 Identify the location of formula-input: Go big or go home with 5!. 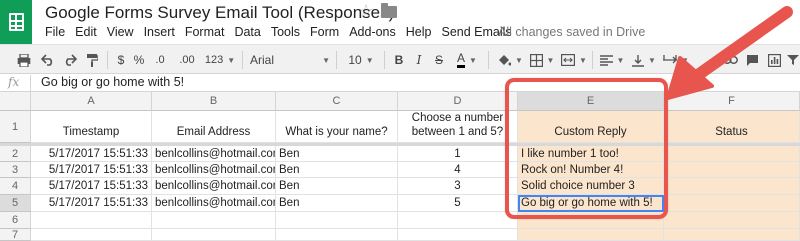
(112, 82).